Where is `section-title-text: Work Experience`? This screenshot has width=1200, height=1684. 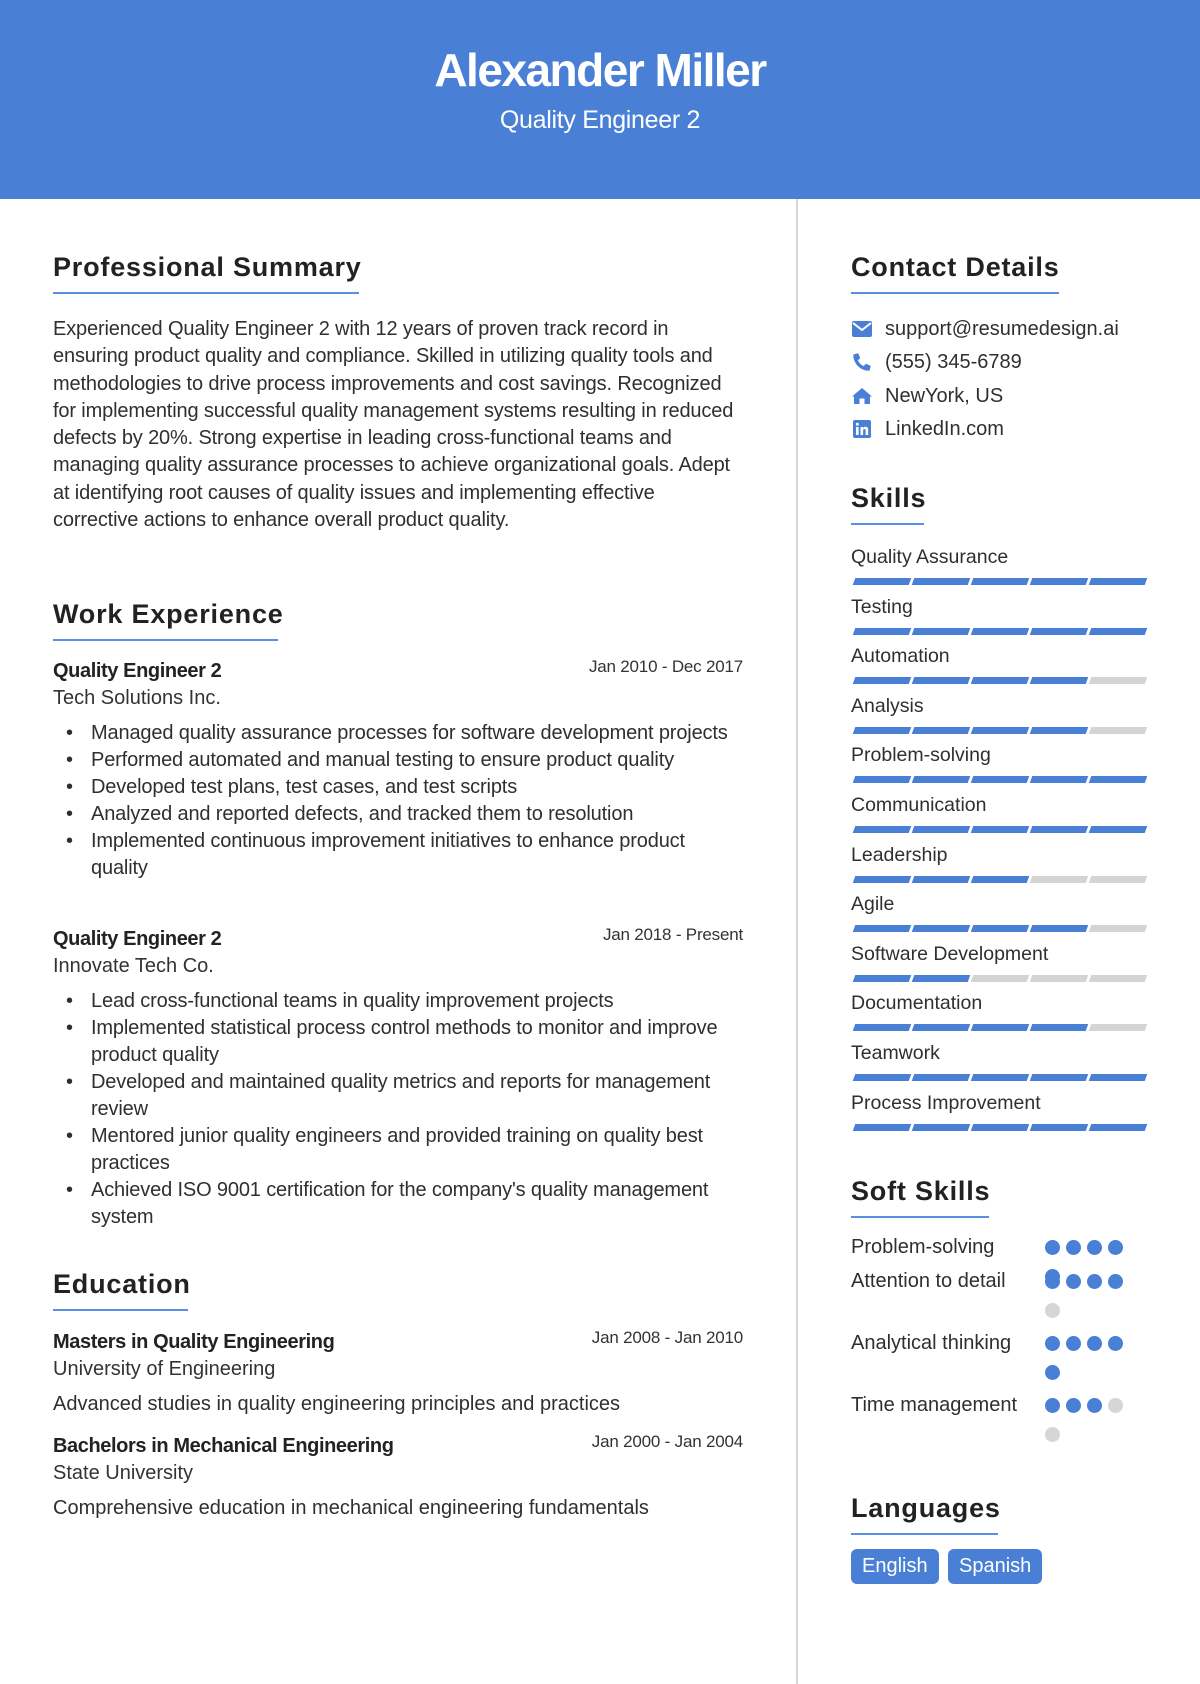 section-title-text: Work Experience is located at coordinates (168, 614).